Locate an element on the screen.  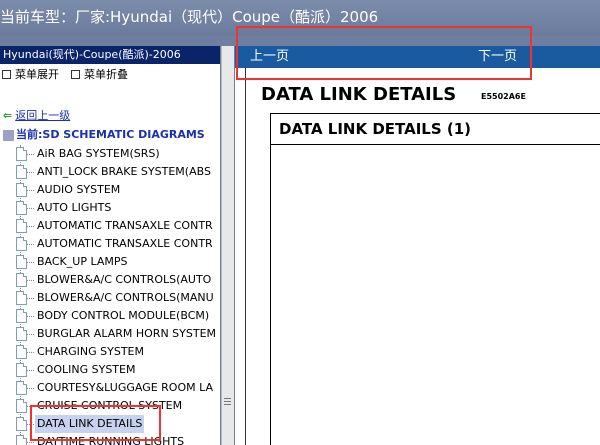
document-code: E5502A6E is located at coordinates (503, 96).